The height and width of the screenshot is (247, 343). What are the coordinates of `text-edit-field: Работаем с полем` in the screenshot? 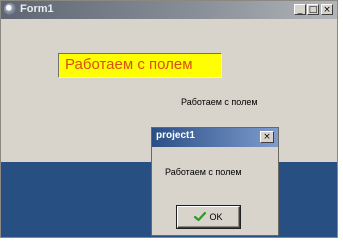 It's located at (140, 65).